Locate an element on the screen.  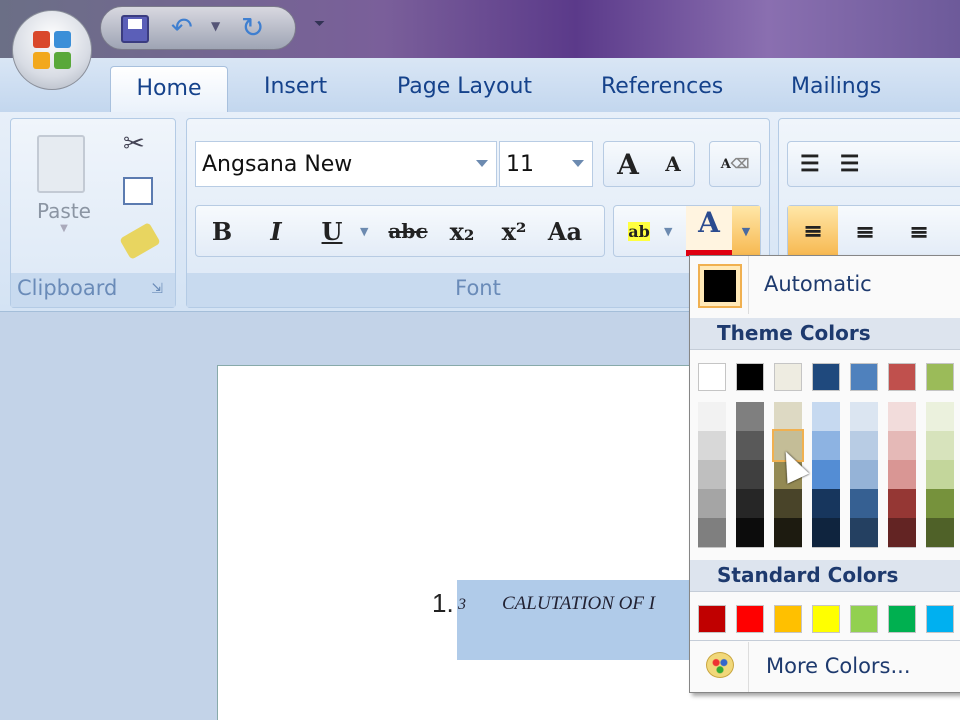
format-buttons: B I U ▼ abc x₂ x² Aa is located at coordinates (400, 231).